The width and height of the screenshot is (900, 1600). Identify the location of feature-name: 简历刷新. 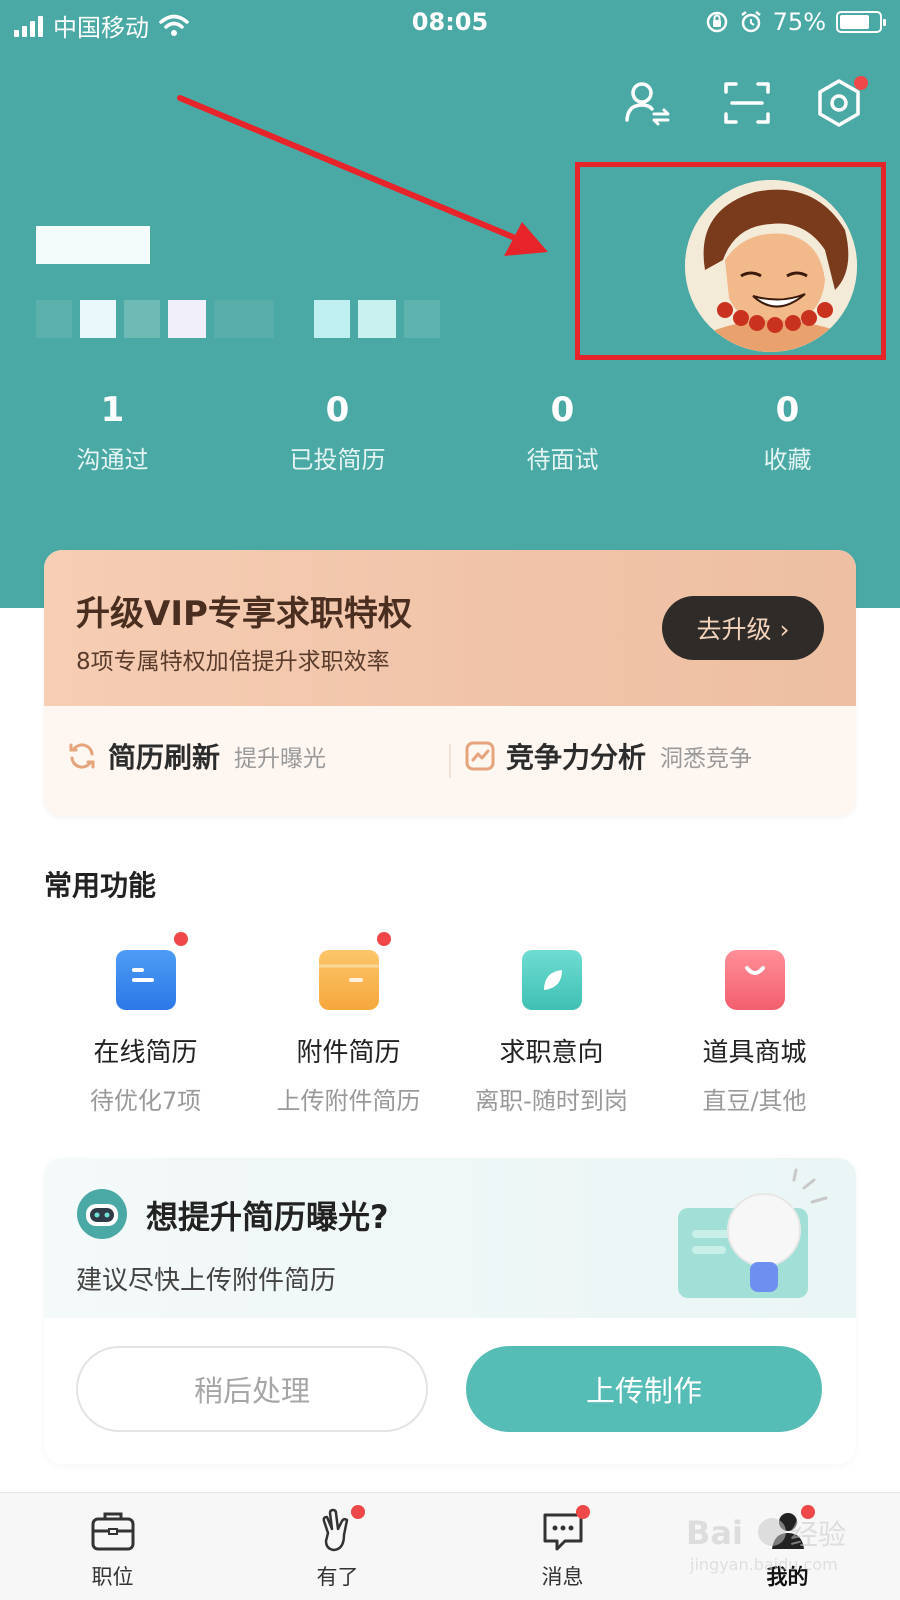
(164, 757).